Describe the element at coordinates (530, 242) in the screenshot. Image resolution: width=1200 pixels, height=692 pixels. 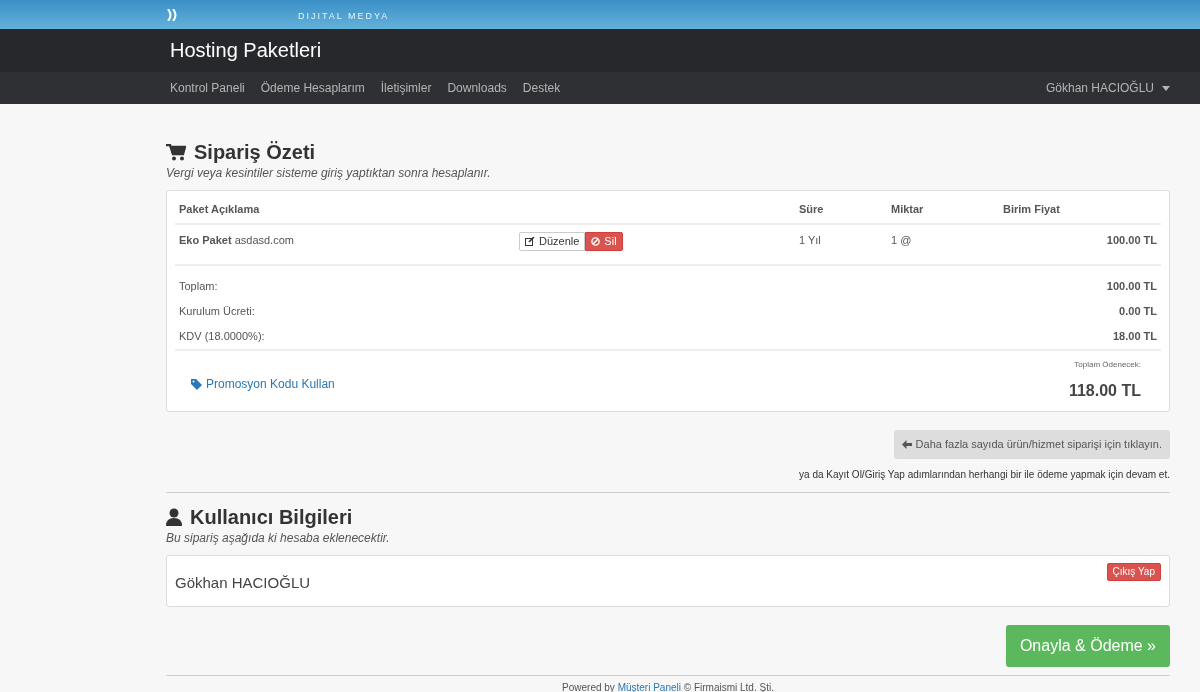
I see `edit-icon` at that location.